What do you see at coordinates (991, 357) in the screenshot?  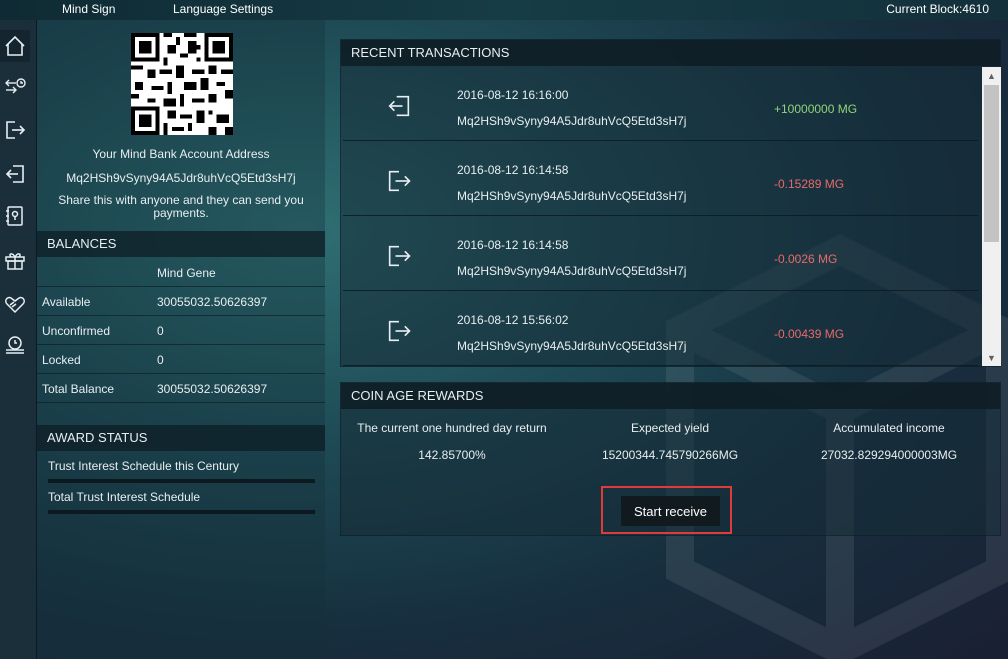 I see `scroll-down-icon: ▼` at bounding box center [991, 357].